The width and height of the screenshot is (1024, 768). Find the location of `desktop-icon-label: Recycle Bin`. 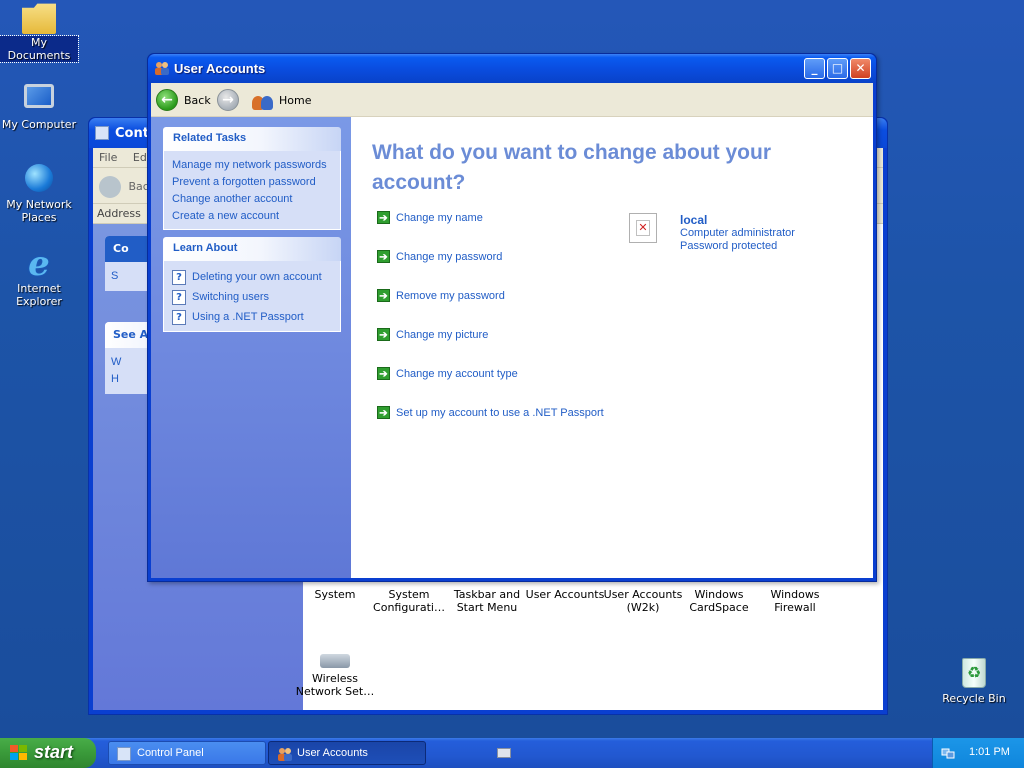

desktop-icon-label: Recycle Bin is located at coordinates (974, 698).